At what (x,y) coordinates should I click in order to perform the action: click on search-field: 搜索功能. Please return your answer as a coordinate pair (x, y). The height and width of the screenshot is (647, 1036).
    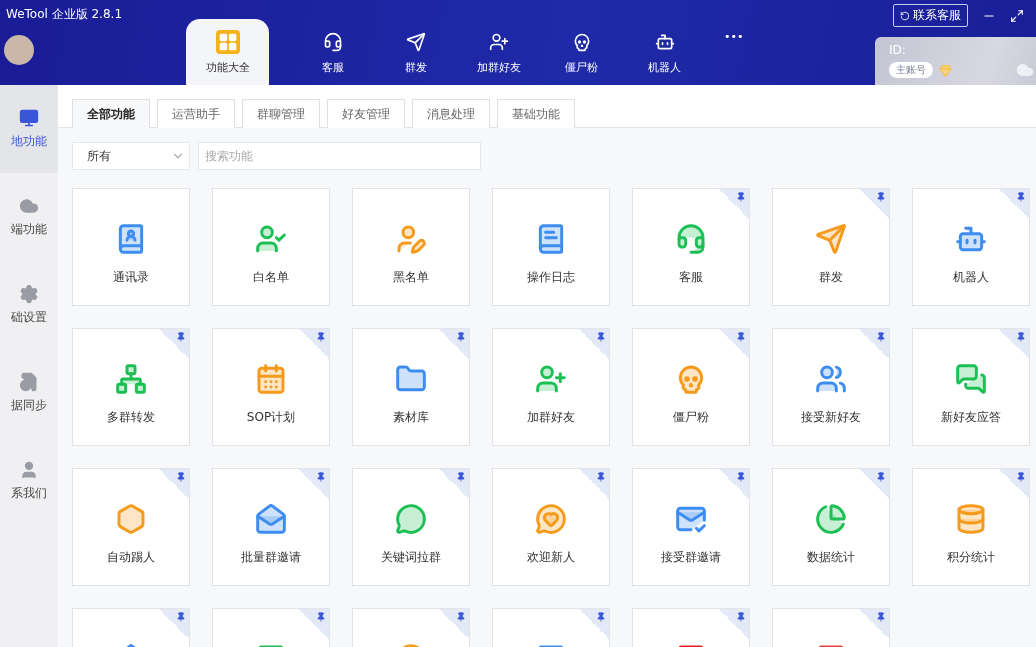
    Looking at the image, I should click on (339, 156).